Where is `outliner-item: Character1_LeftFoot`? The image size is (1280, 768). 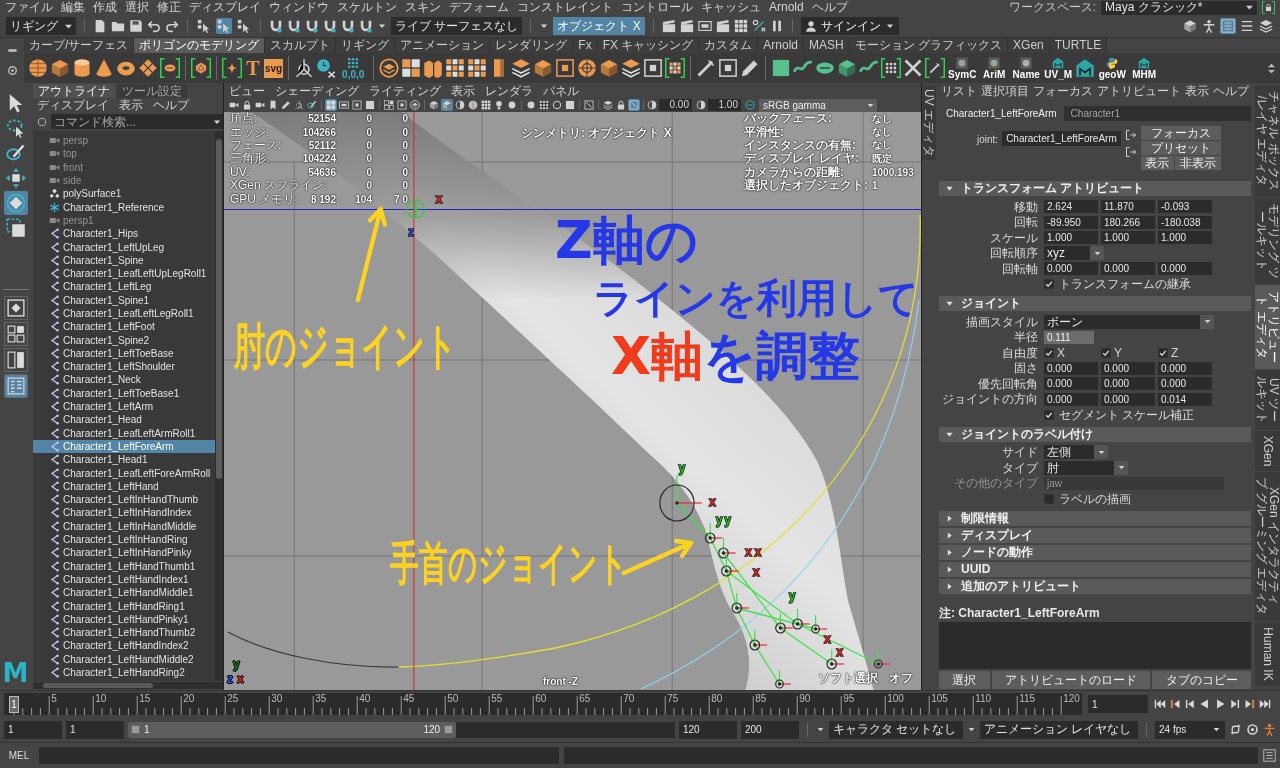 outliner-item: Character1_LeftFoot is located at coordinates (124, 327).